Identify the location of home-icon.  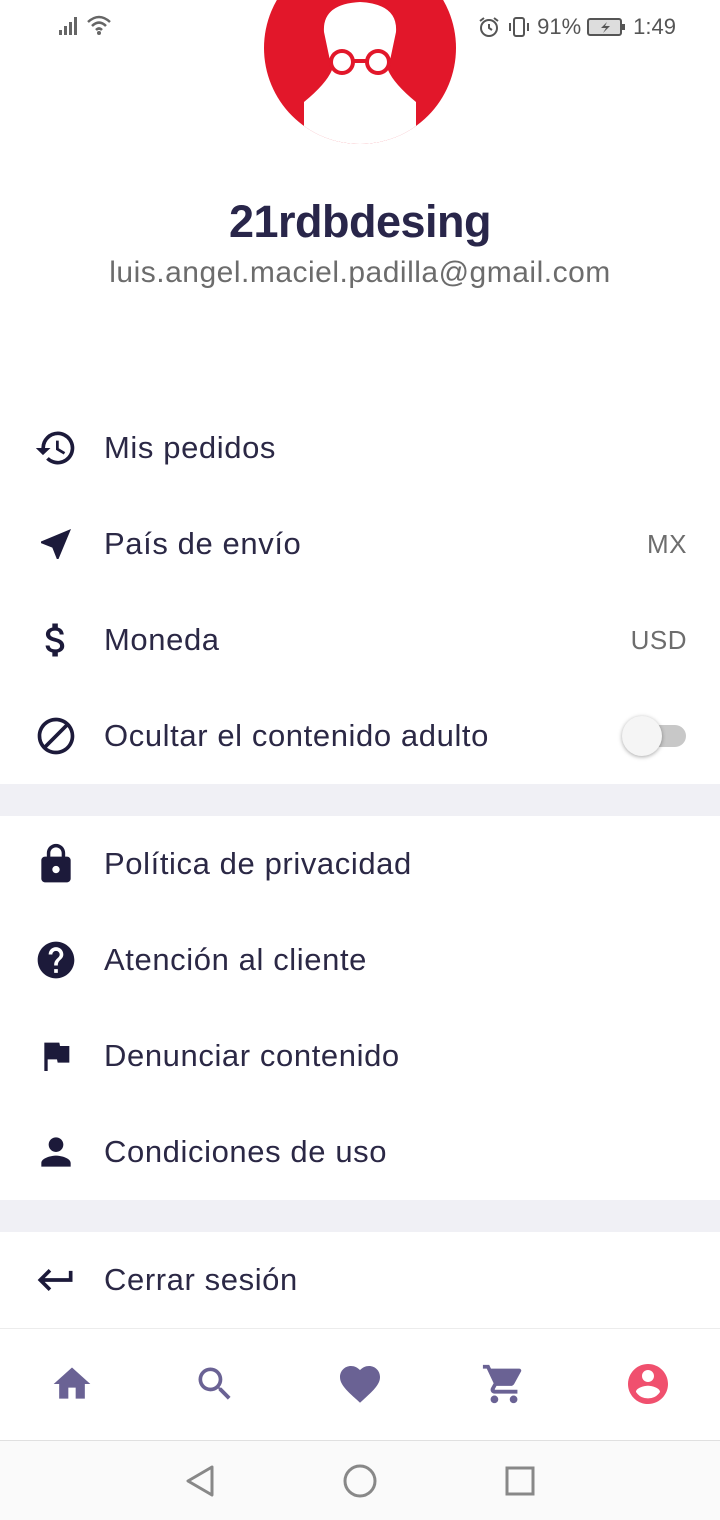
(72, 1383).